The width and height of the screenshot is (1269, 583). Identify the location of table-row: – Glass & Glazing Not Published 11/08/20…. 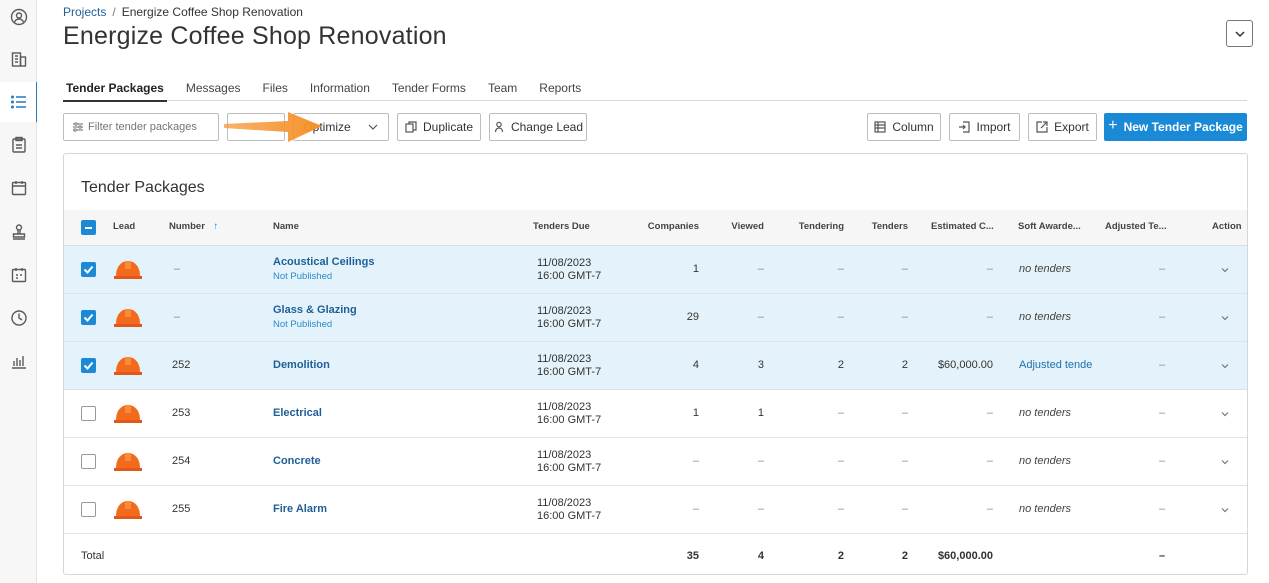
(655, 318).